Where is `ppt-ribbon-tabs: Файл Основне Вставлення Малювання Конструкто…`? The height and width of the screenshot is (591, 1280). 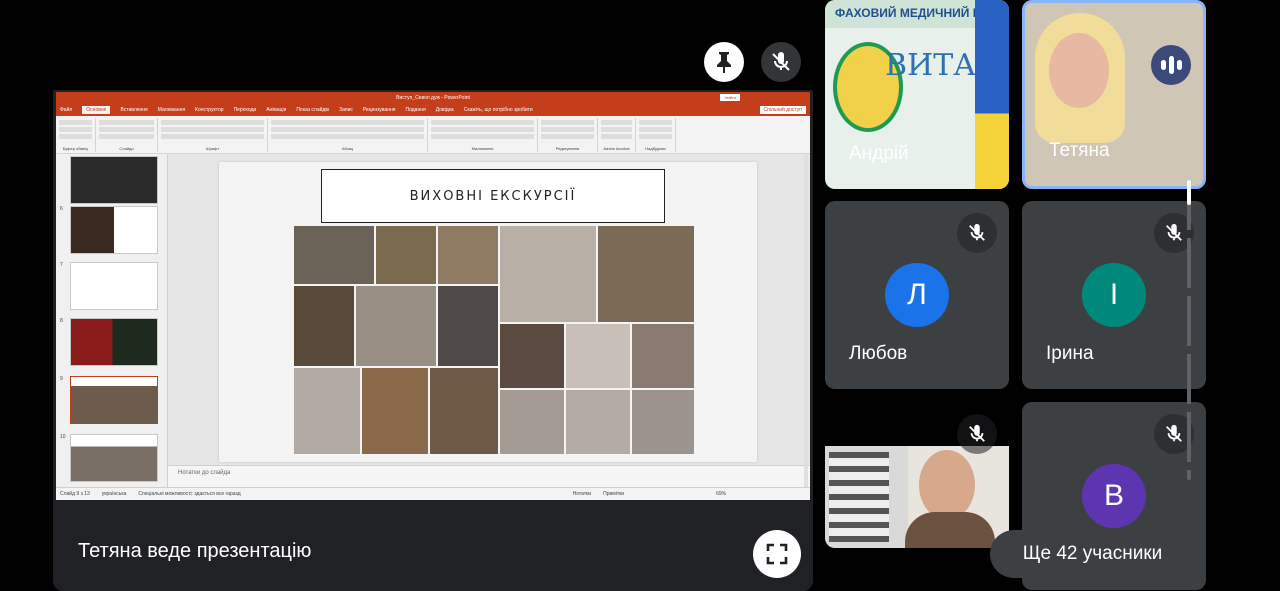
ppt-ribbon-tabs: Файл Основне Вставлення Малювання Конструкто… is located at coordinates (433, 110).